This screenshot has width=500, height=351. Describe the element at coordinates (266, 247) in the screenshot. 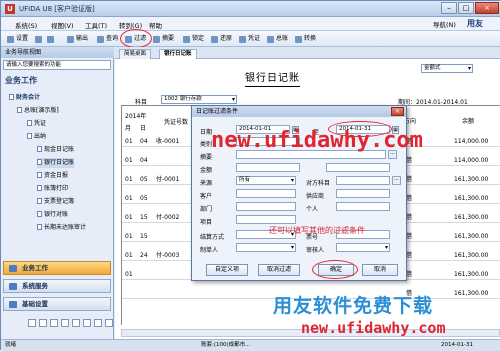

I see `maker-select` at that location.